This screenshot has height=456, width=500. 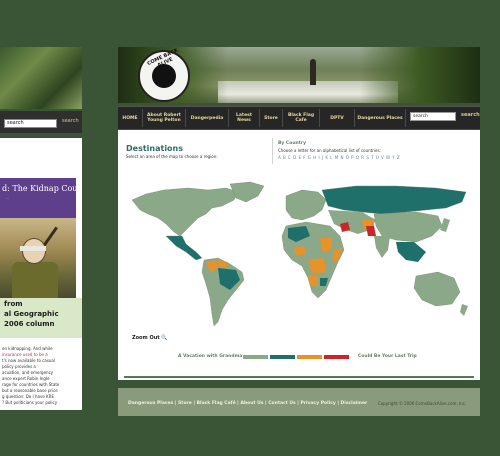 What do you see at coordinates (184, 248) in the screenshot?
I see `map-region-mexico` at bounding box center [184, 248].